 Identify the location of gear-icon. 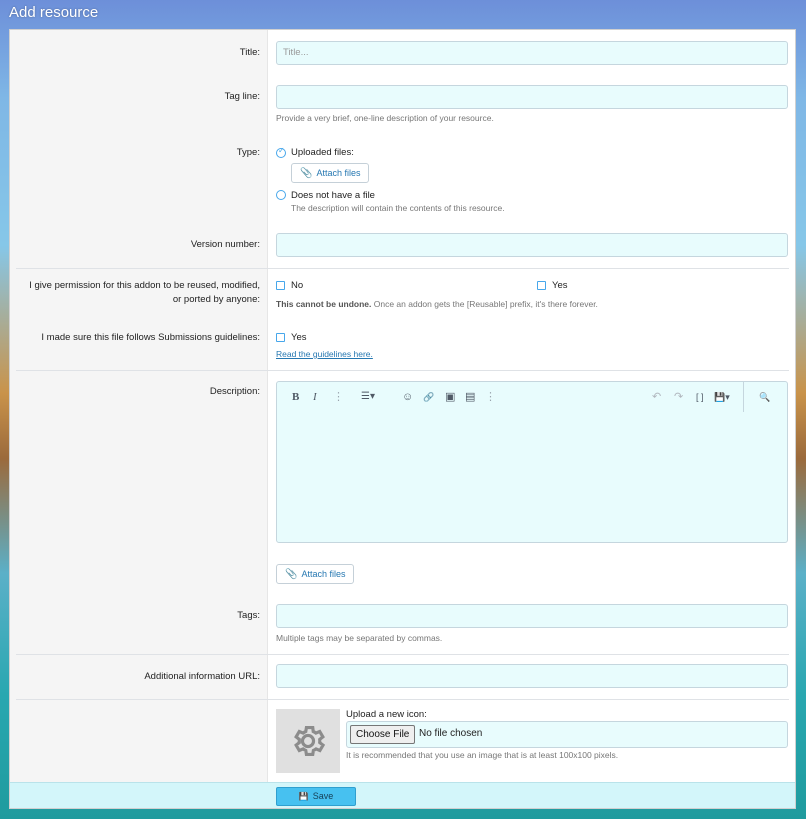
(310, 741).